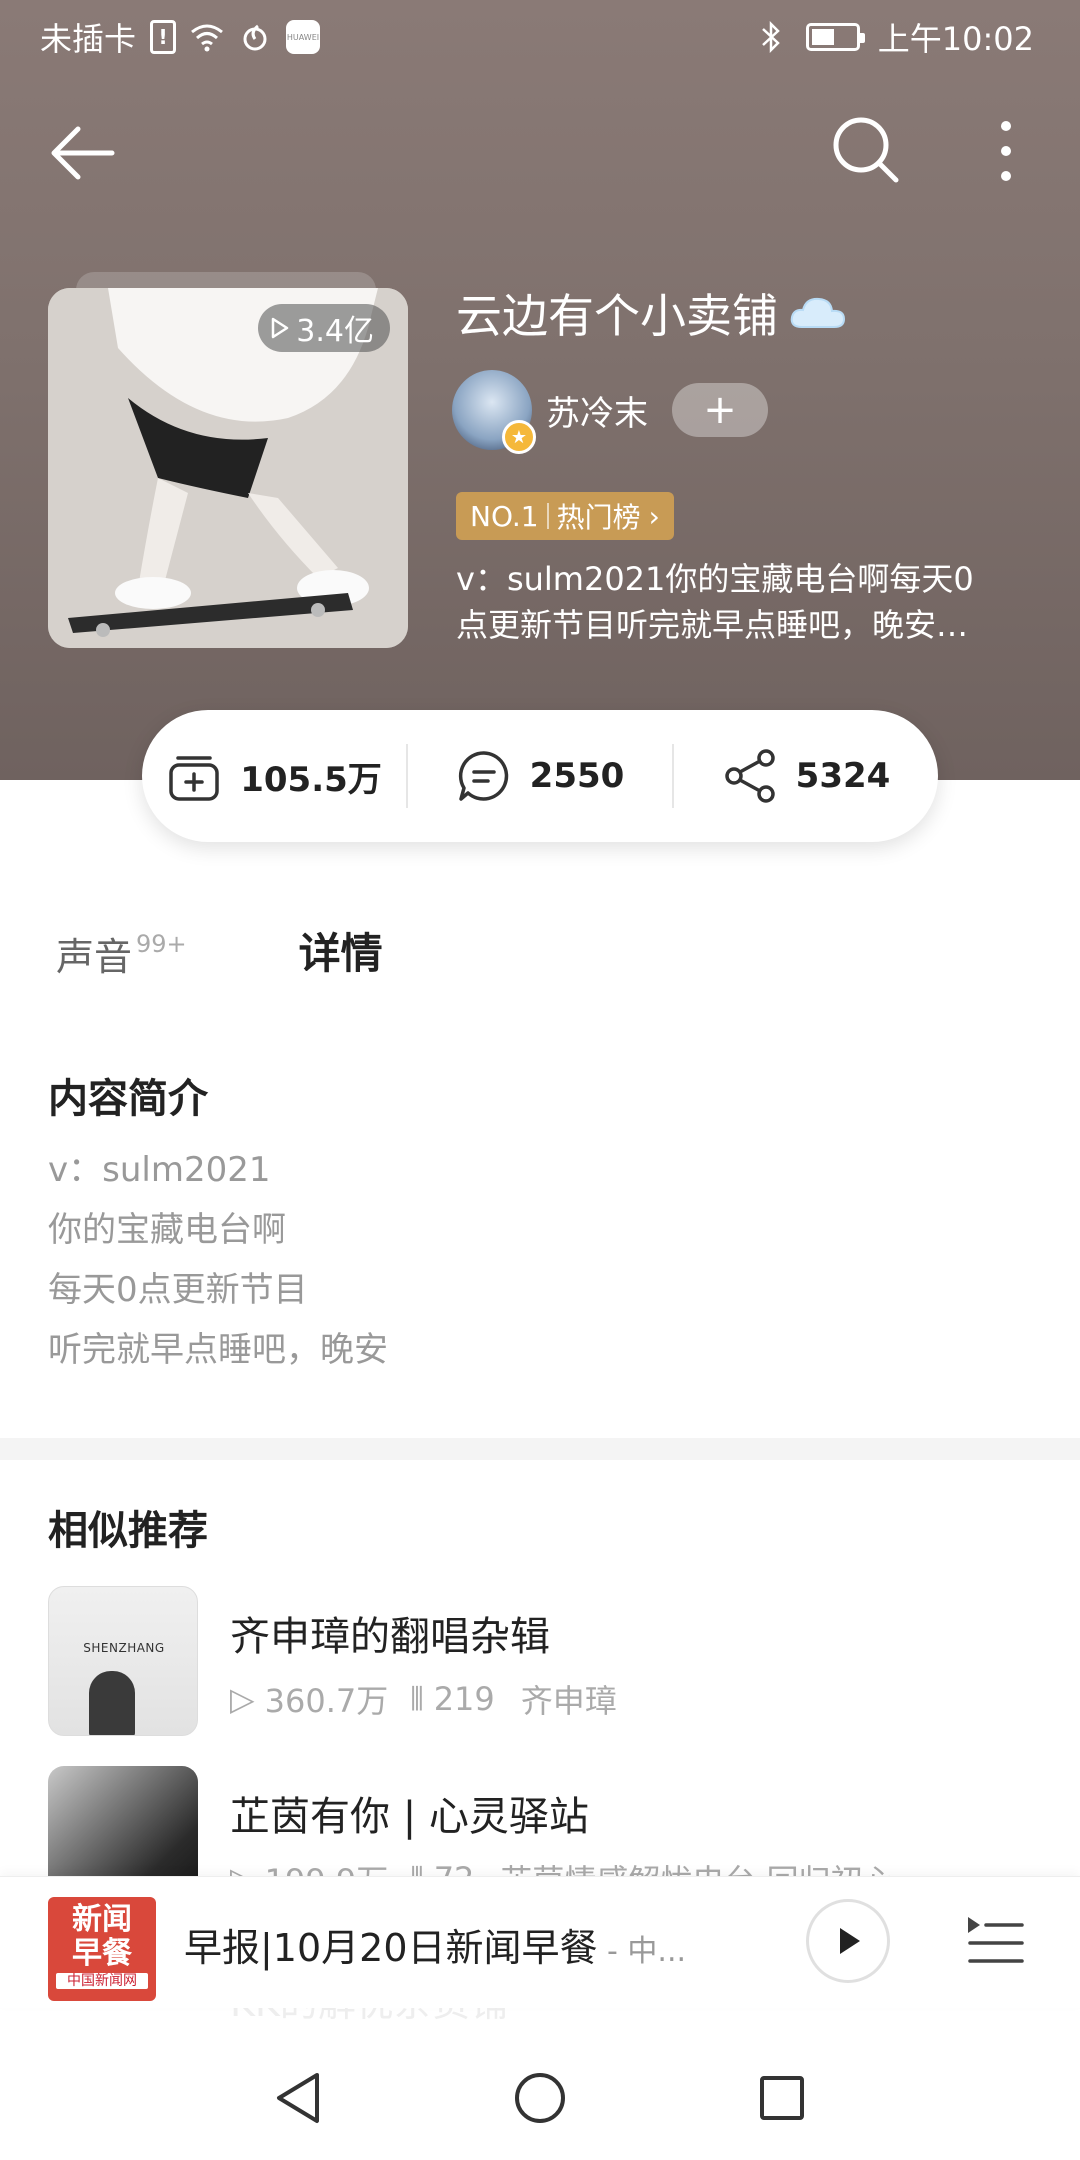 The width and height of the screenshot is (1080, 2160). I want to click on intro-line: 每天0点更新节目, so click(178, 1290).